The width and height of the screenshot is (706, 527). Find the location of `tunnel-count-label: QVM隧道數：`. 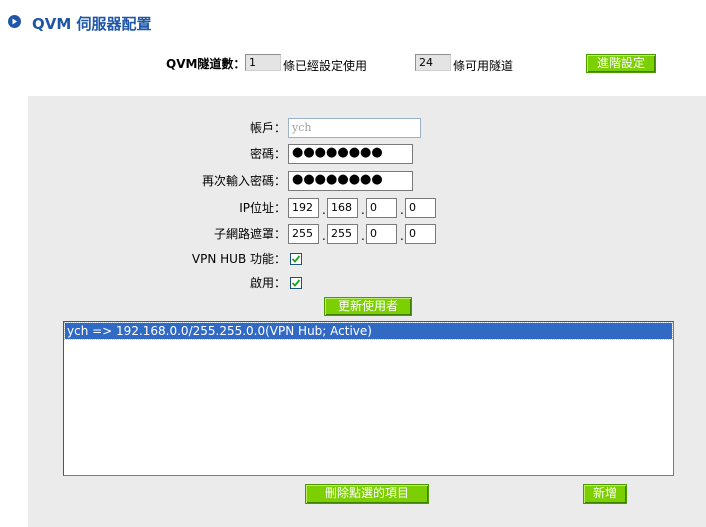

tunnel-count-label: QVM隧道數： is located at coordinates (206, 64).